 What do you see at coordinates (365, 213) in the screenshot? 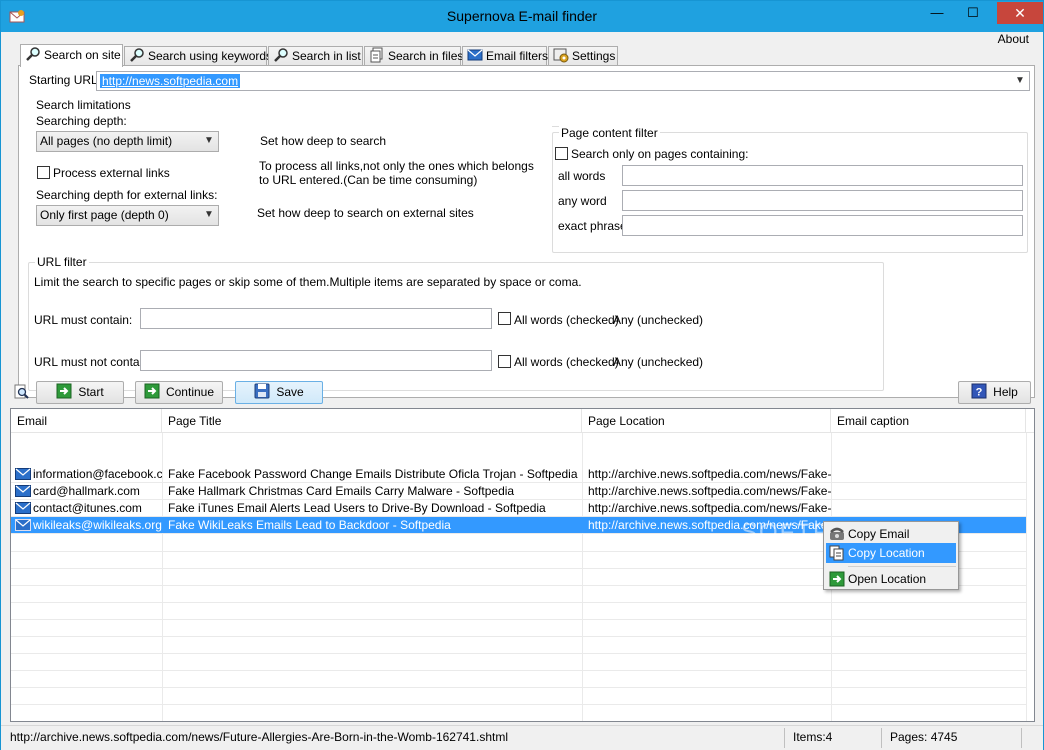
I see `external-depth-hint: Set how deep to search on external sites` at bounding box center [365, 213].